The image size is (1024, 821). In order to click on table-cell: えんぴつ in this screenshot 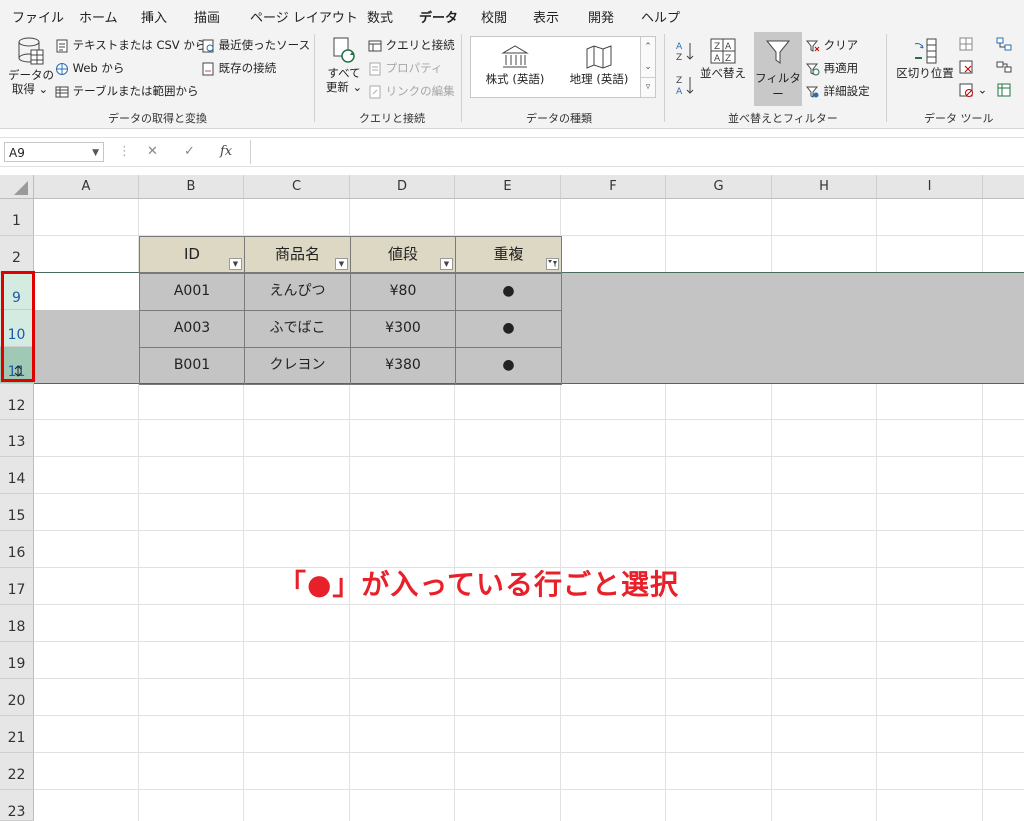, I will do `click(297, 292)`.